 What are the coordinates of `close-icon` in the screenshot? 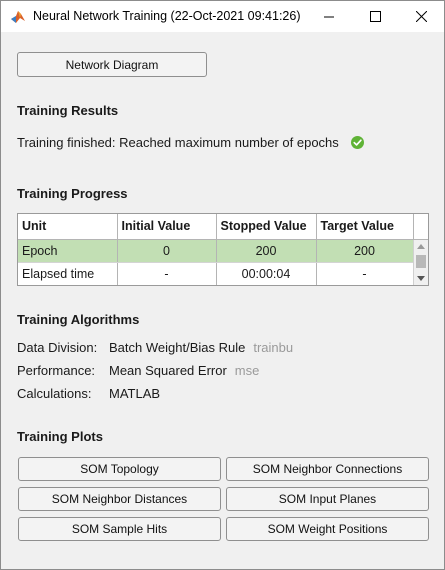 It's located at (421, 16).